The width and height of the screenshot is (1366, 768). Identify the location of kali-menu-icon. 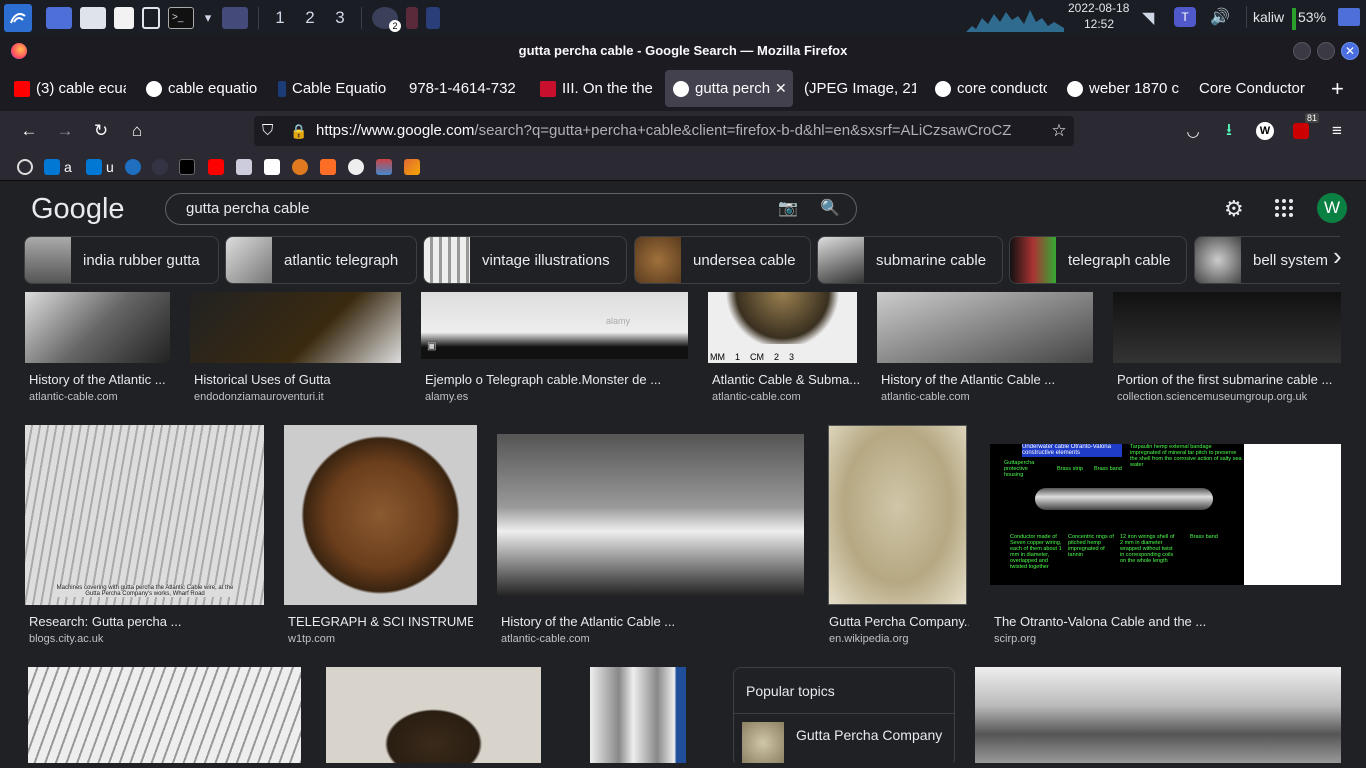
(18, 17).